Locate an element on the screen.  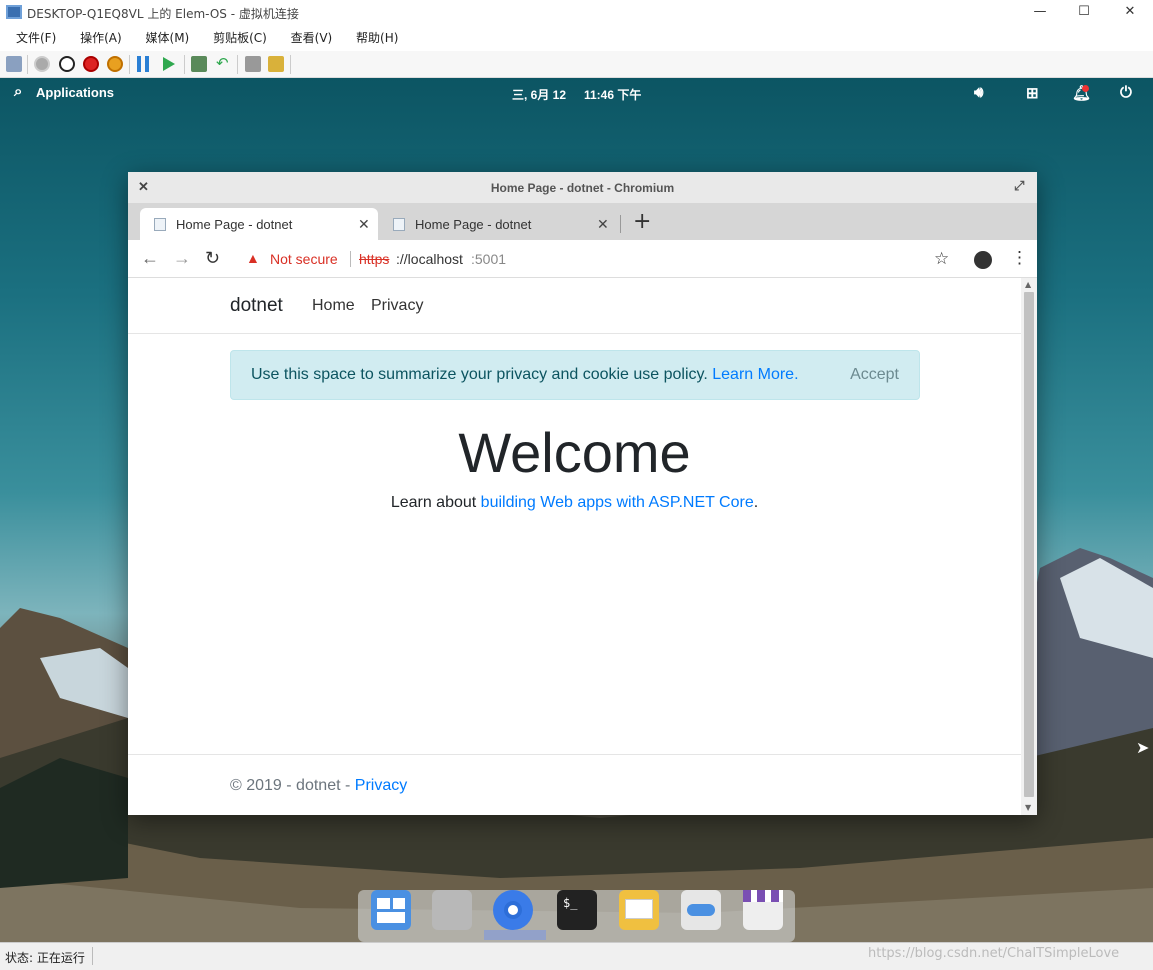
panel-date: 三, 6月 12 is located at coordinates (539, 94).